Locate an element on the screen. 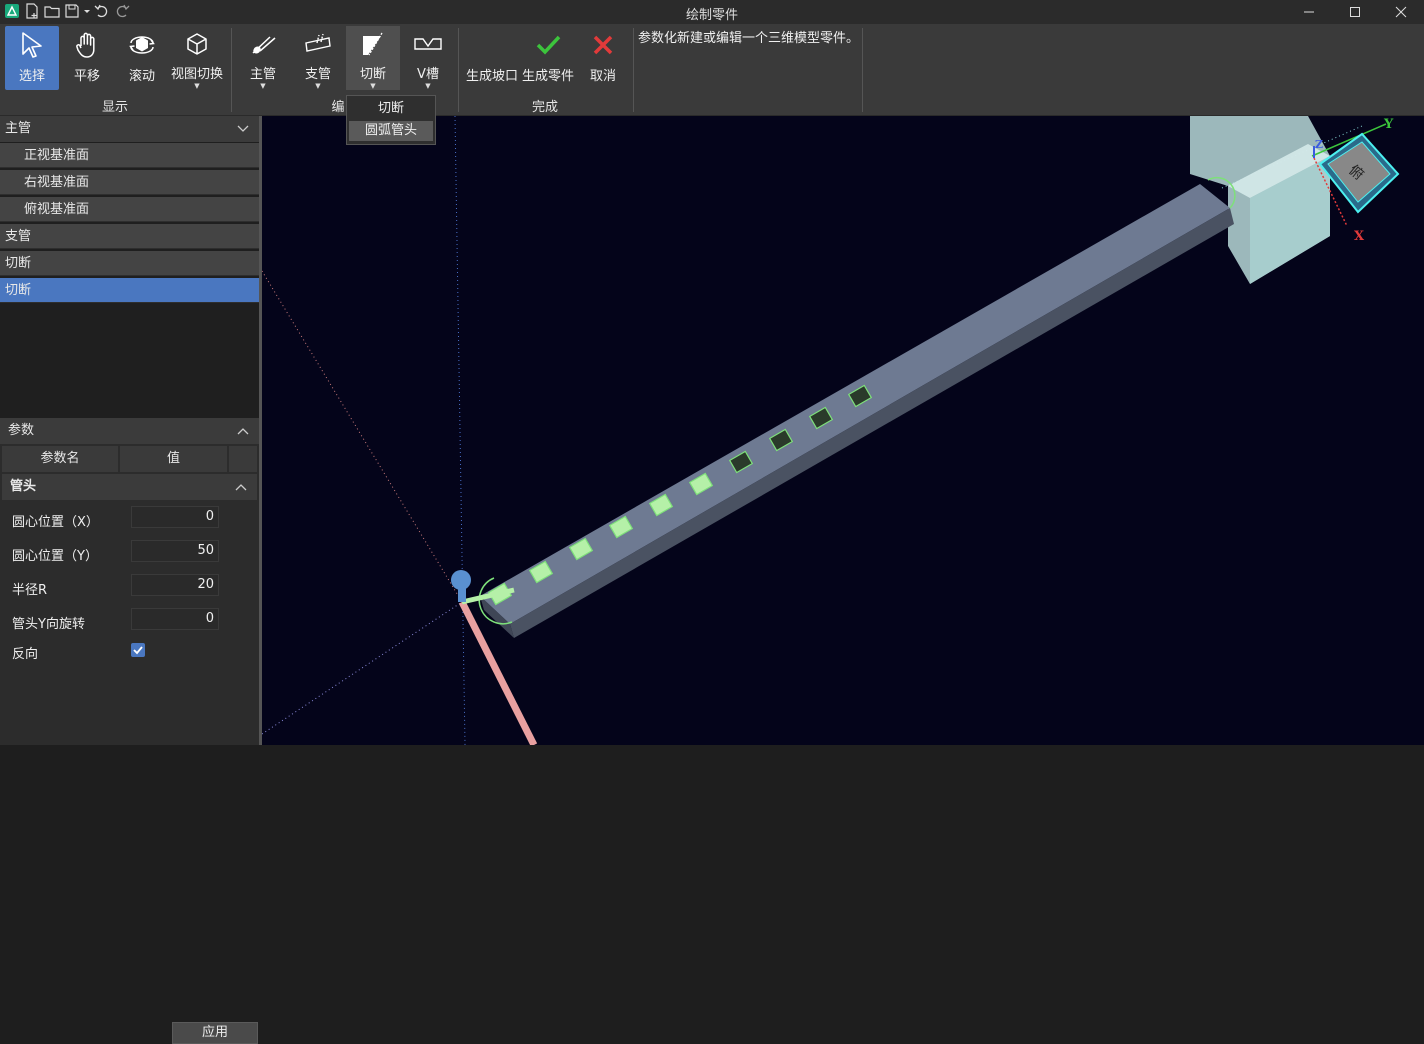 This screenshot has width=1424, height=1044. axis-x-label: X is located at coordinates (1359, 236).